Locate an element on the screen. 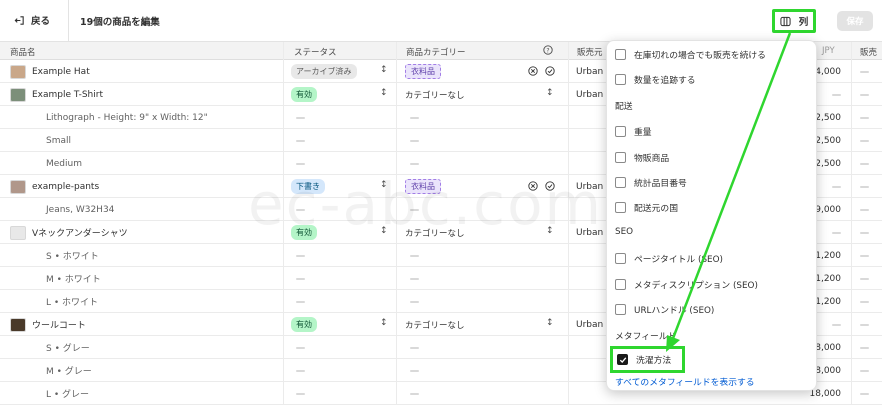 The image size is (882, 405). product-name-cell: S • ホワイト is located at coordinates (163, 255).